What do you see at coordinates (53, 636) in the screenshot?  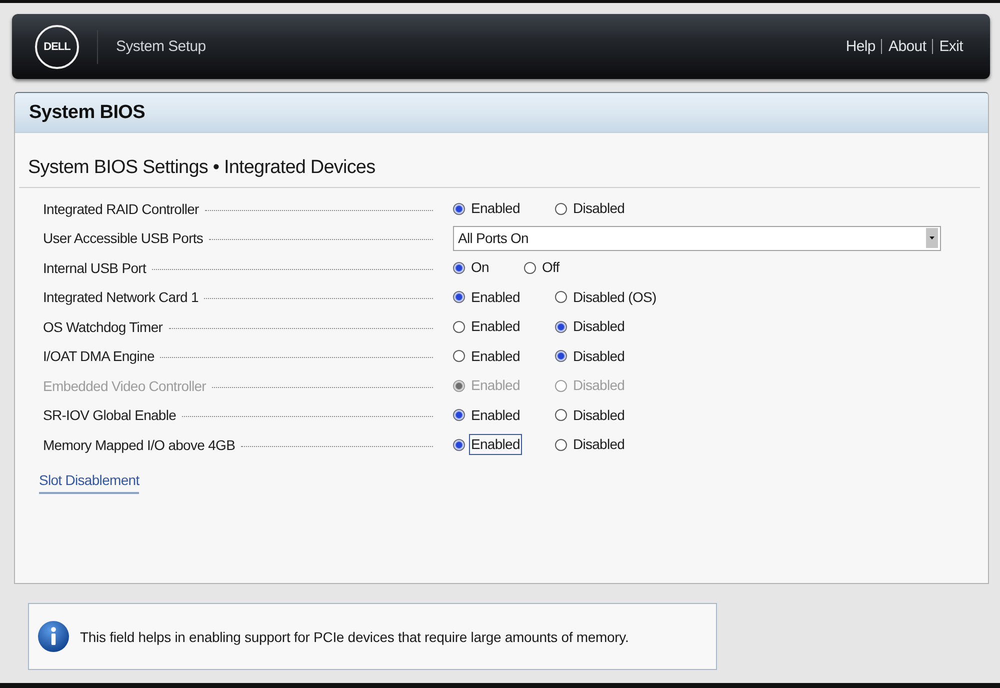 I see `info-icon` at bounding box center [53, 636].